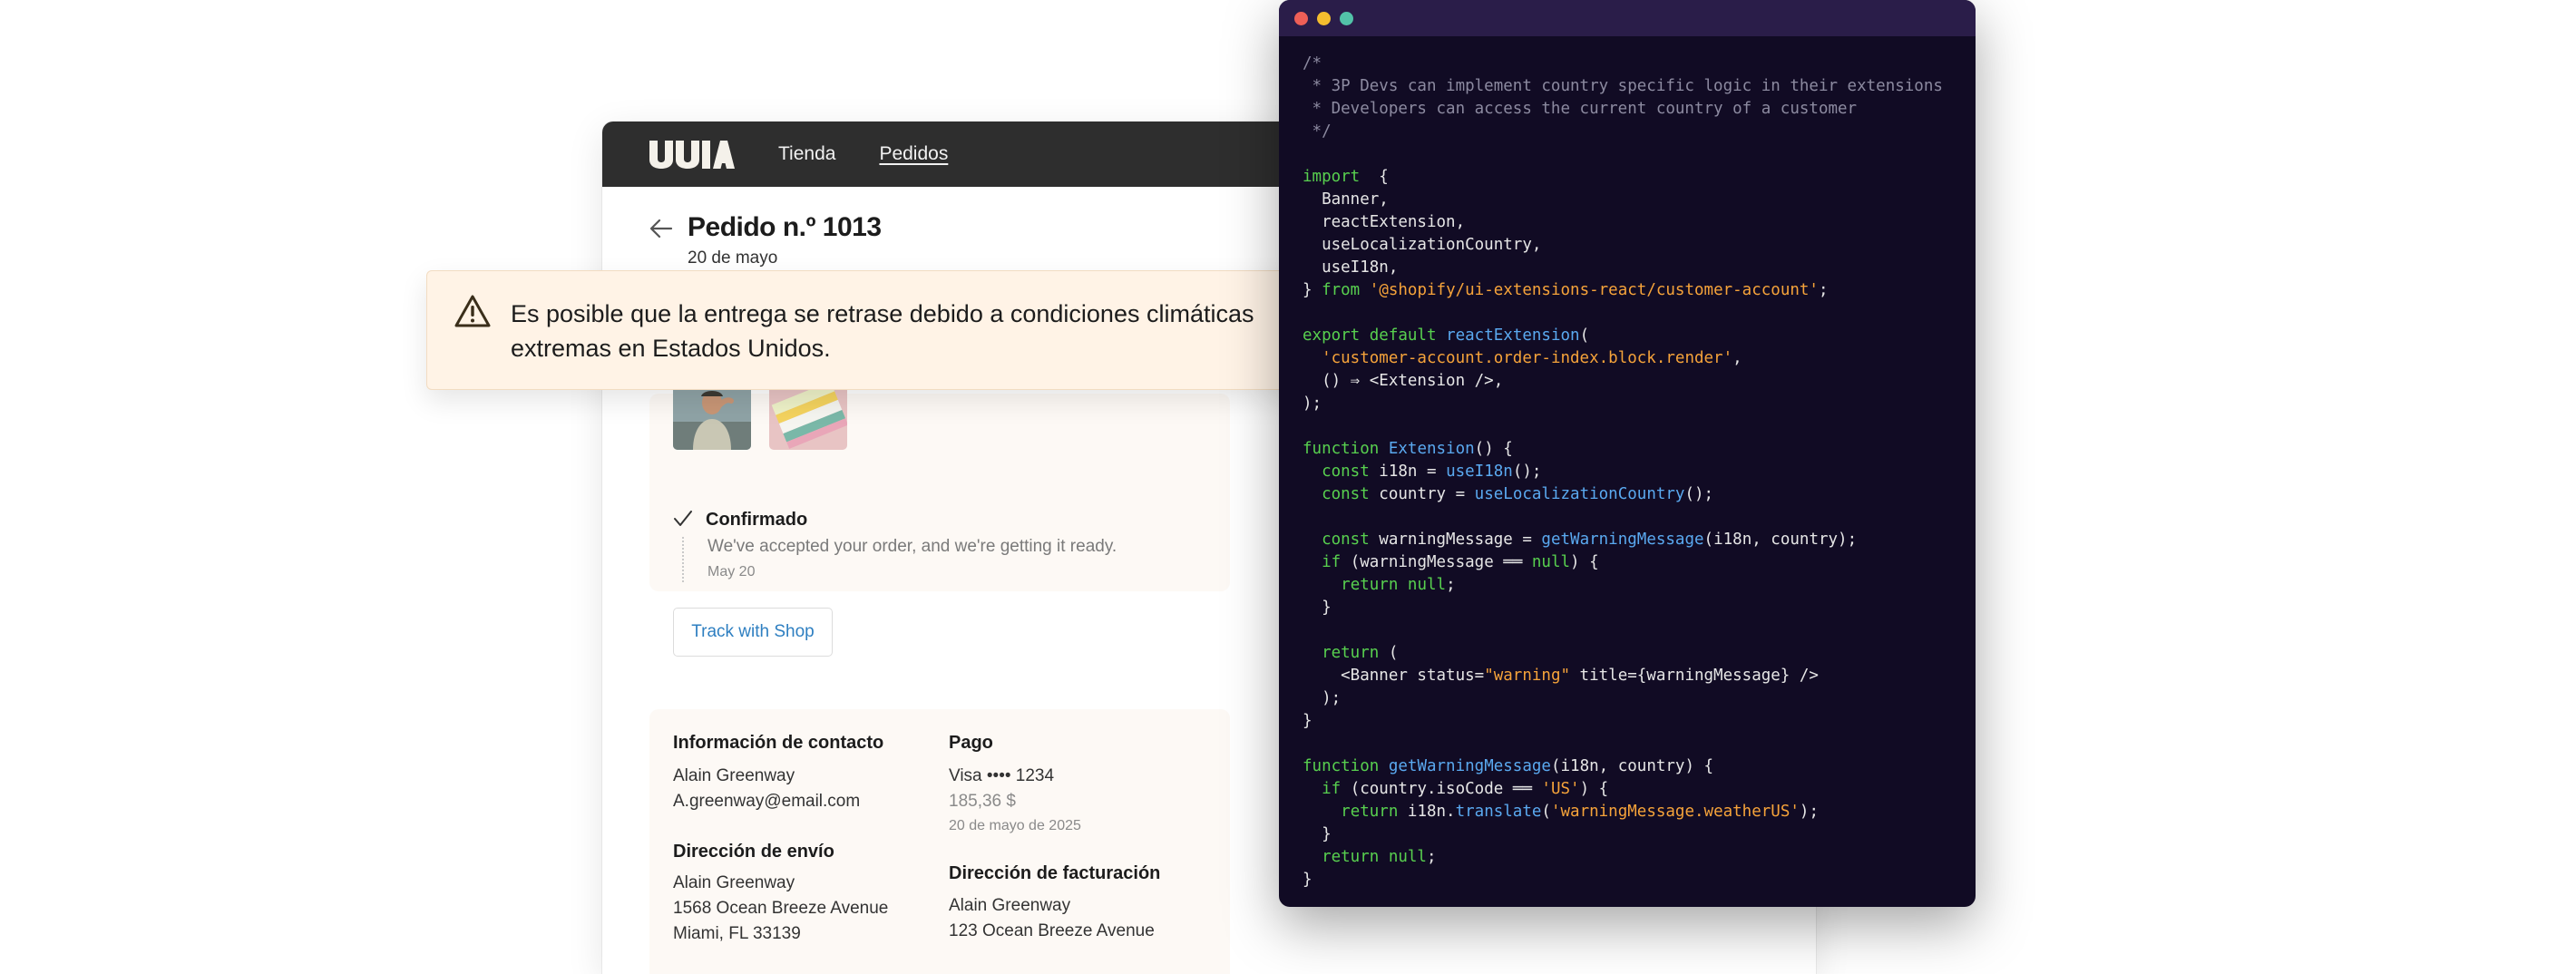 This screenshot has width=2576, height=974. What do you see at coordinates (1384, 222) in the screenshot?
I see `code-token: reactExtension,` at bounding box center [1384, 222].